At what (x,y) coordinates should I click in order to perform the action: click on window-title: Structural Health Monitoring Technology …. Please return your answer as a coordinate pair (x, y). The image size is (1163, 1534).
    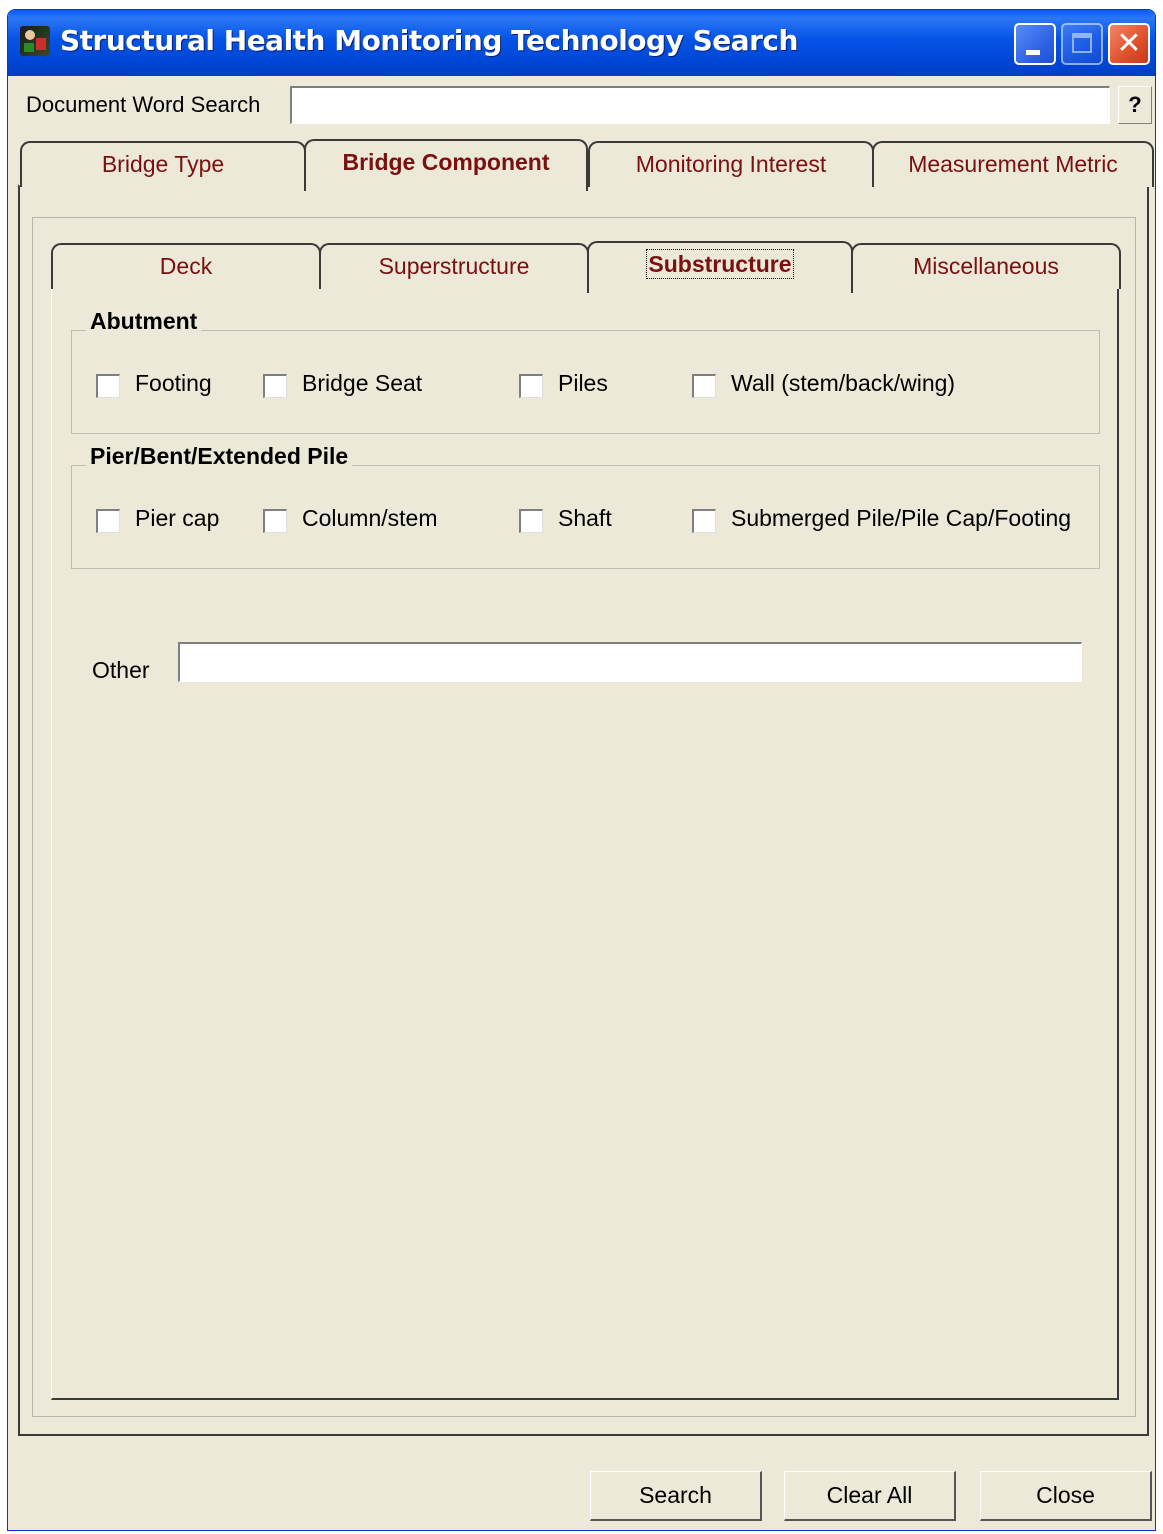
    Looking at the image, I should click on (429, 40).